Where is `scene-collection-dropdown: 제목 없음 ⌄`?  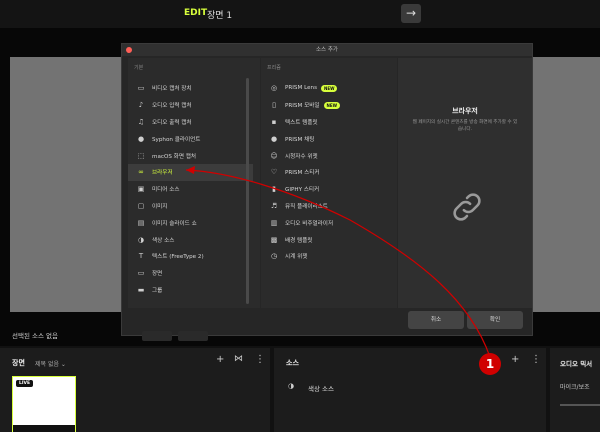 scene-collection-dropdown: 제목 없음 ⌄ is located at coordinates (50, 363).